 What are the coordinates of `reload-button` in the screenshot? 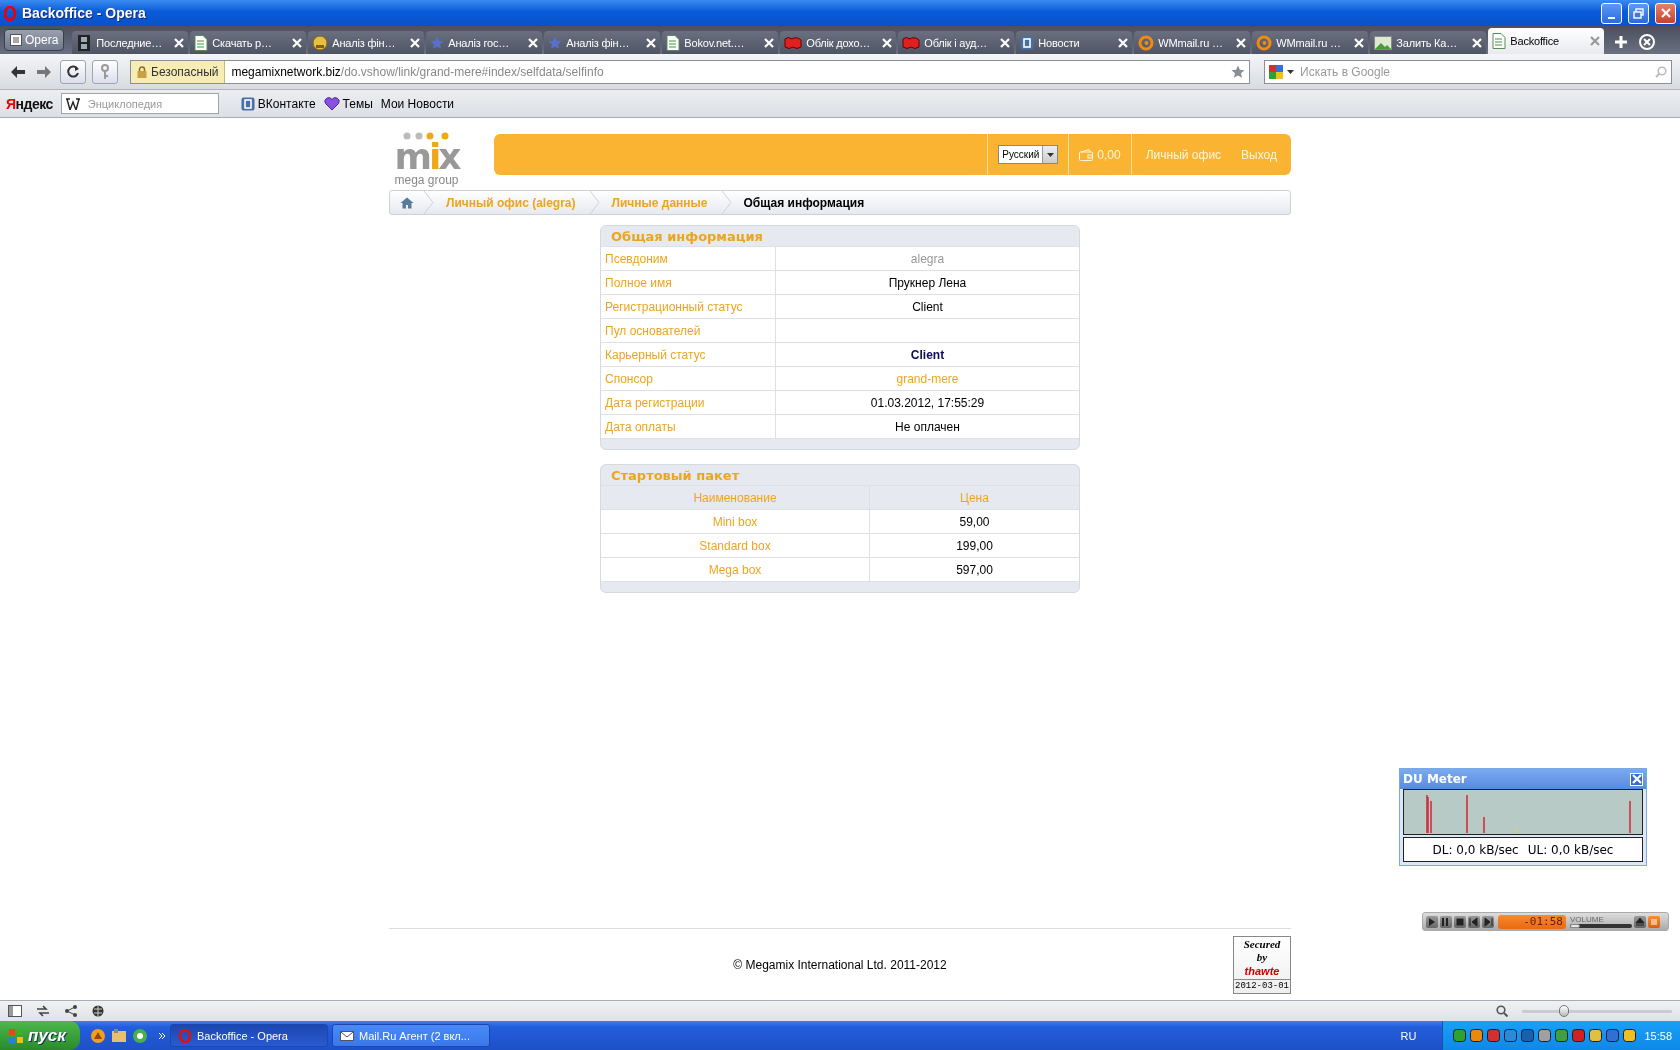 It's located at (73, 71).